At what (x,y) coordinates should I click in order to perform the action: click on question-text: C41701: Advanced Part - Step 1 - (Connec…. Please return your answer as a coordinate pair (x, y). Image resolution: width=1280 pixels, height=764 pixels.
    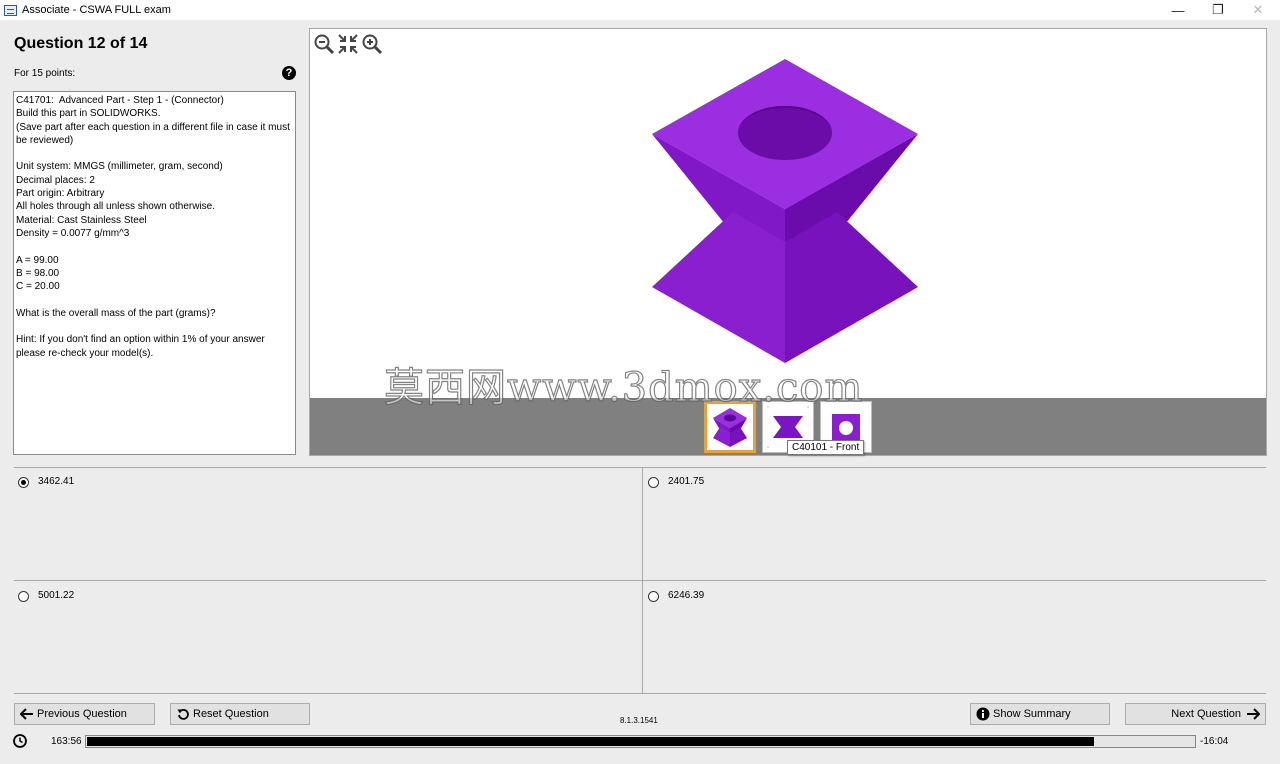
    Looking at the image, I should click on (154, 273).